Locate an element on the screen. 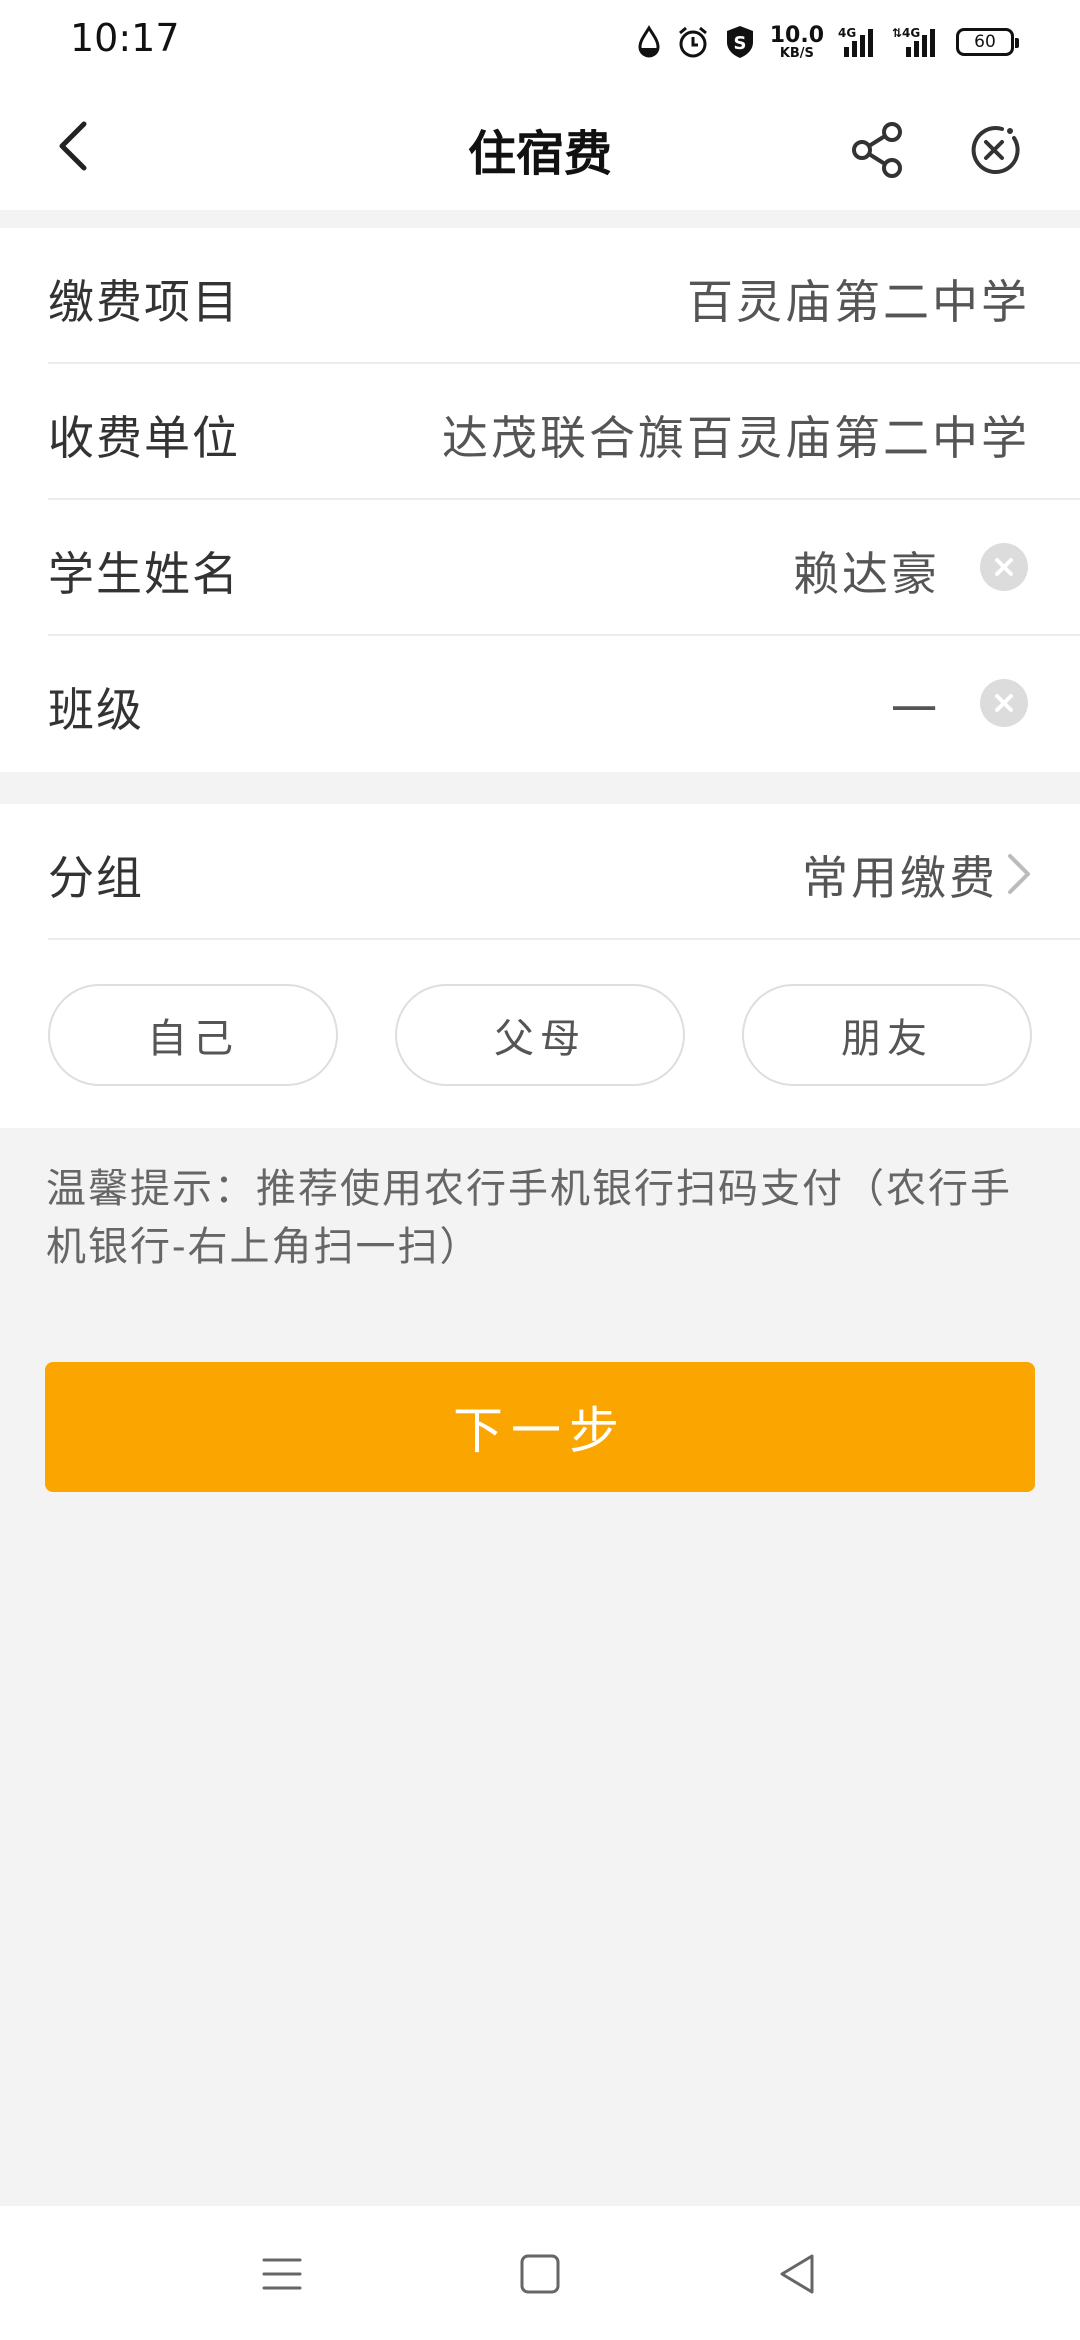  group-label: 分组 is located at coordinates (96, 878).